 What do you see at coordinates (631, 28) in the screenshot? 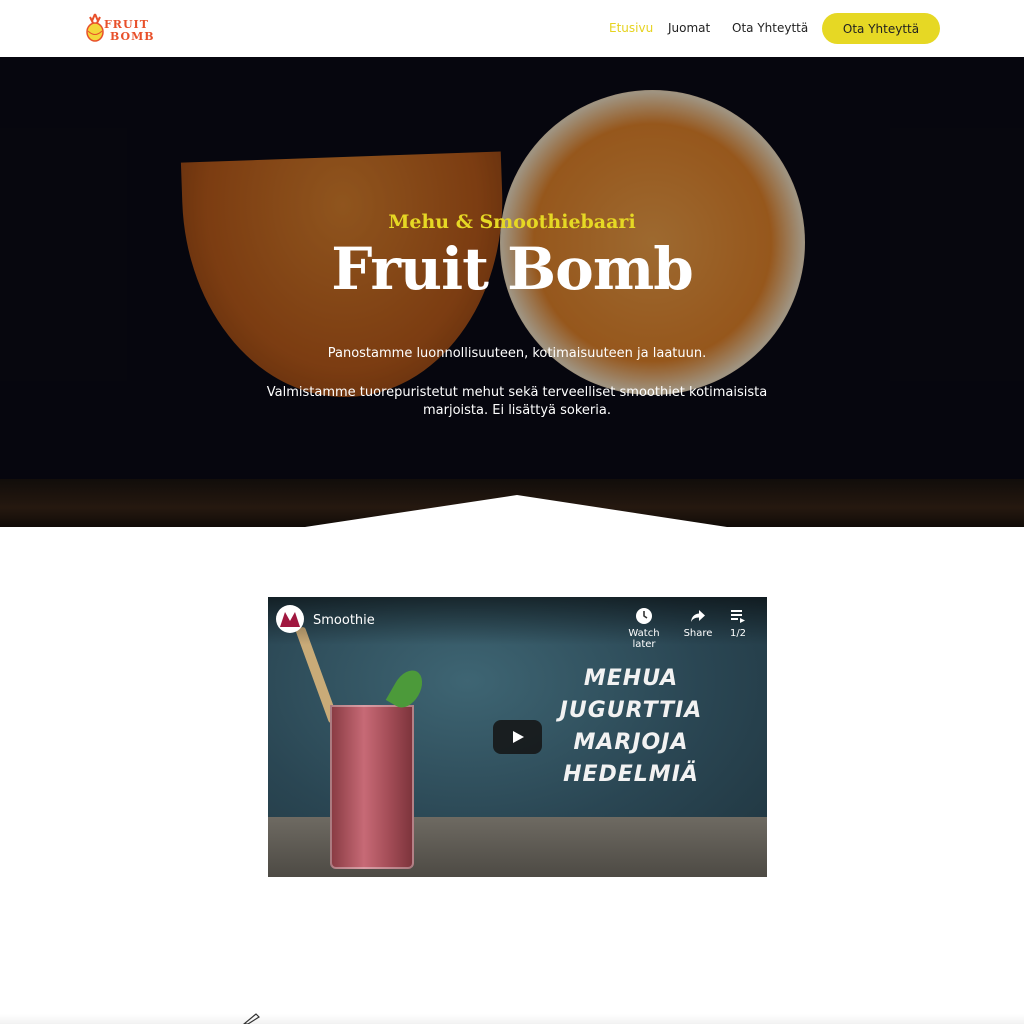
I see `nav-item-etusivu: Etusivu` at bounding box center [631, 28].